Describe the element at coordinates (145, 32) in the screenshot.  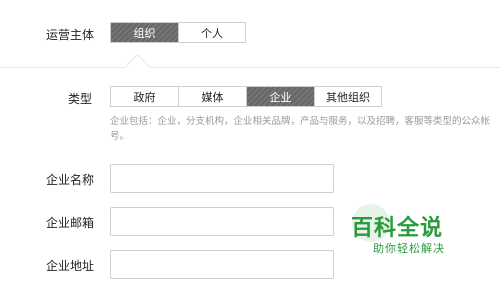
I see `operator-option-organization: 组织` at that location.